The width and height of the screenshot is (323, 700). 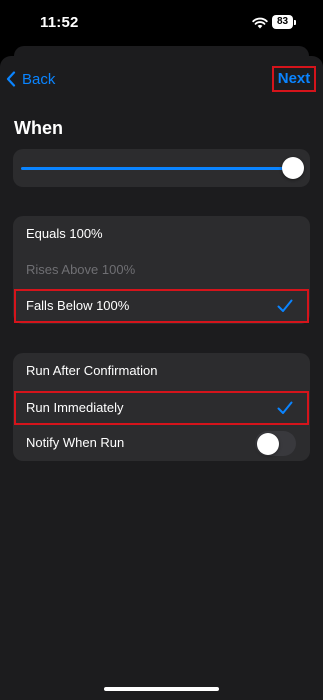 I want to click on threshold-slider-track, so click(x=161, y=168).